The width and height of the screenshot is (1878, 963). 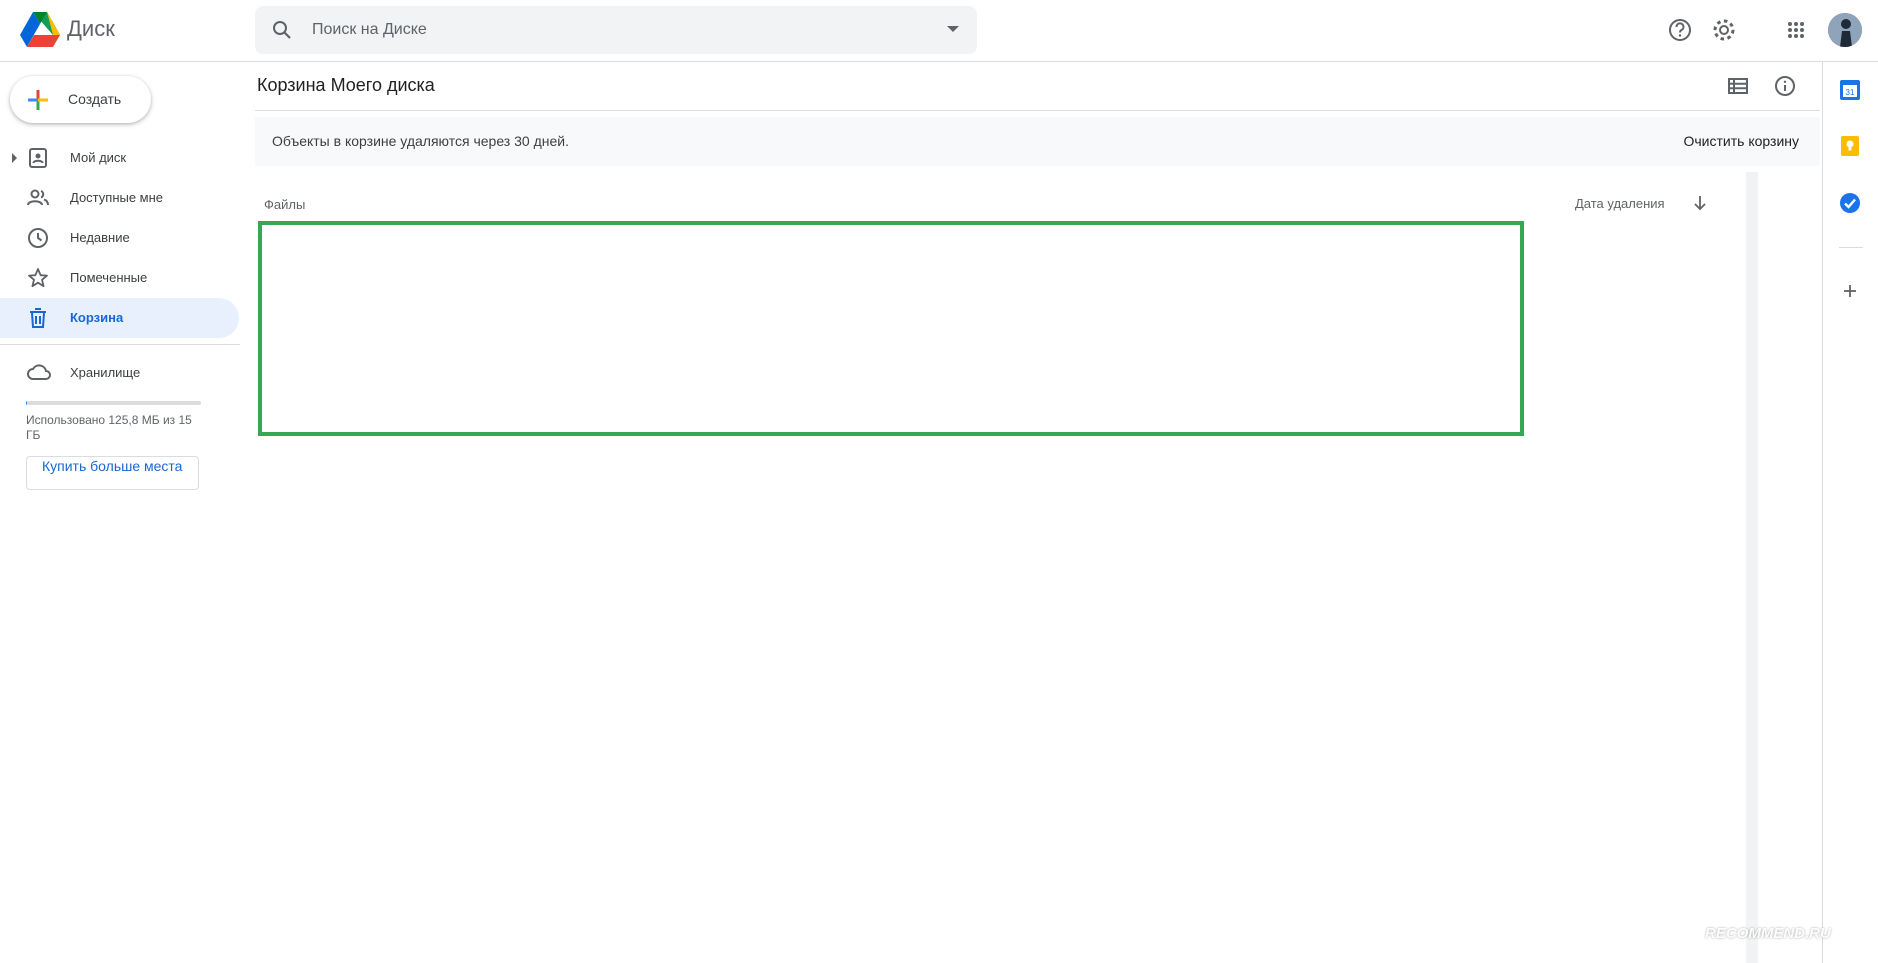 I want to click on search-input: Поиск на Диске, so click(x=369, y=30).